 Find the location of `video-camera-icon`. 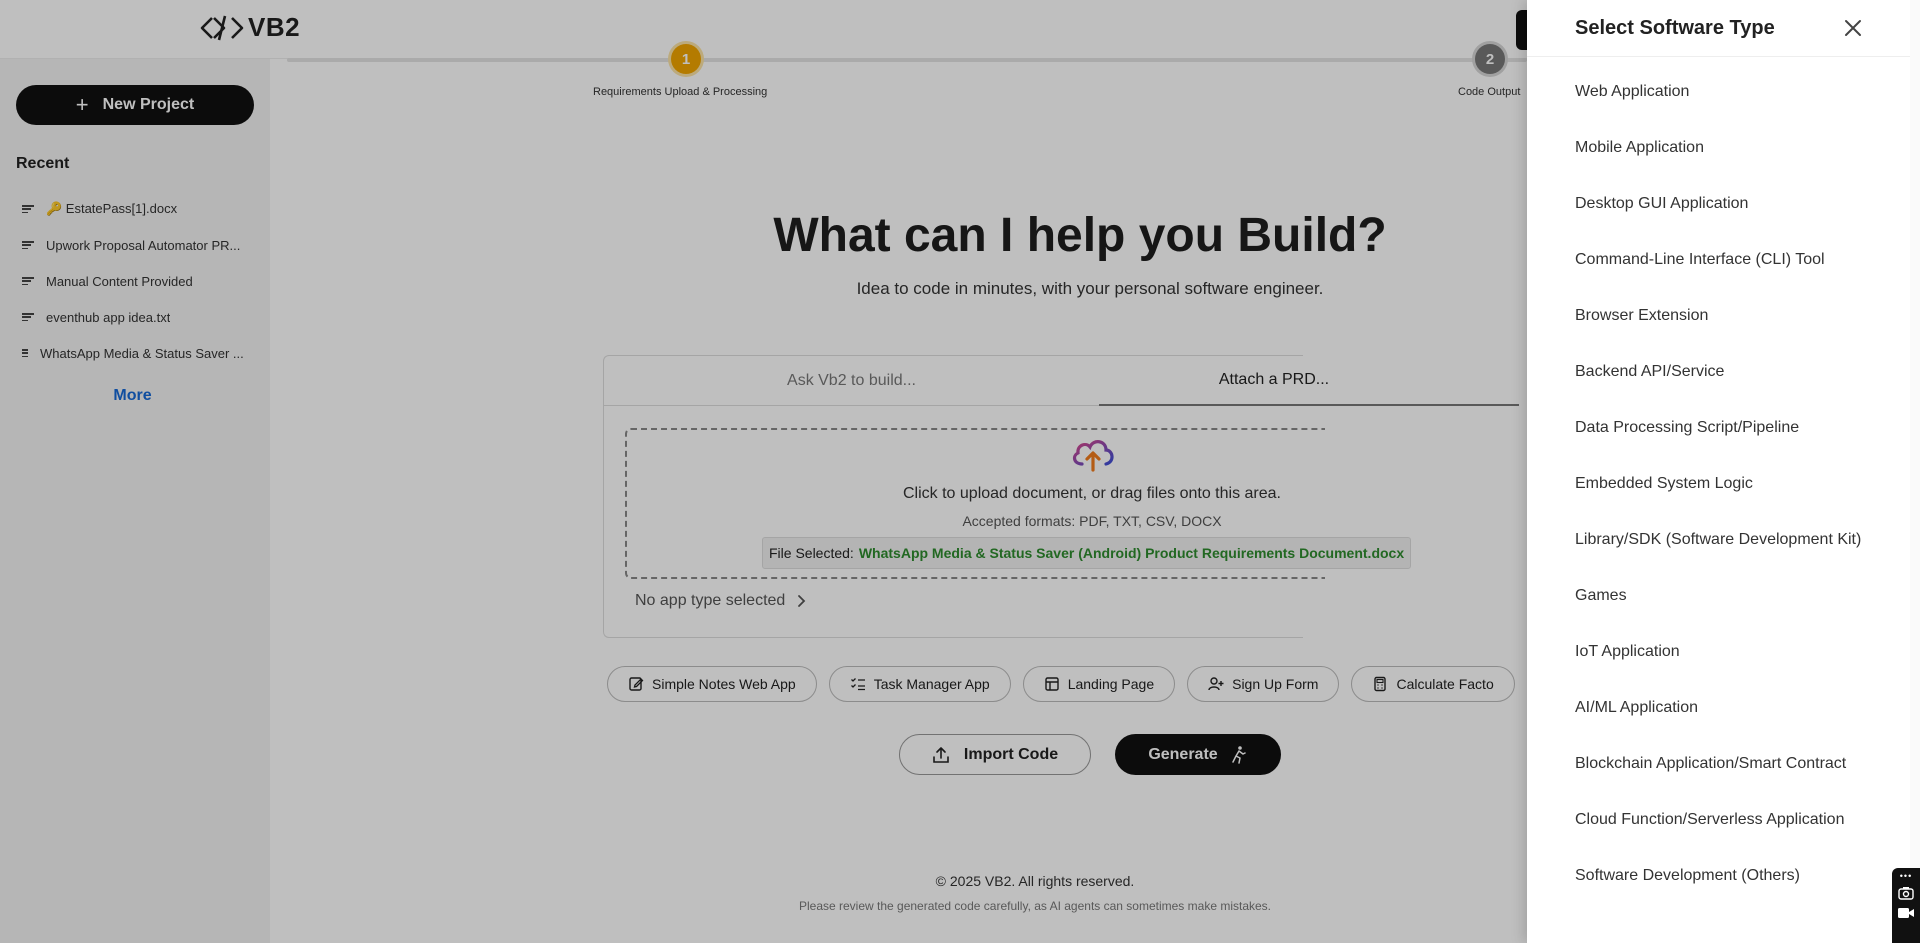

video-camera-icon is located at coordinates (1906, 913).